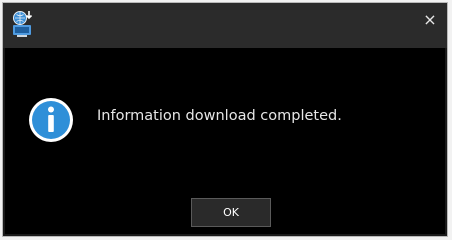 This screenshot has width=452, height=240. Describe the element at coordinates (22, 24) in the screenshot. I see `network-download-icon` at that location.